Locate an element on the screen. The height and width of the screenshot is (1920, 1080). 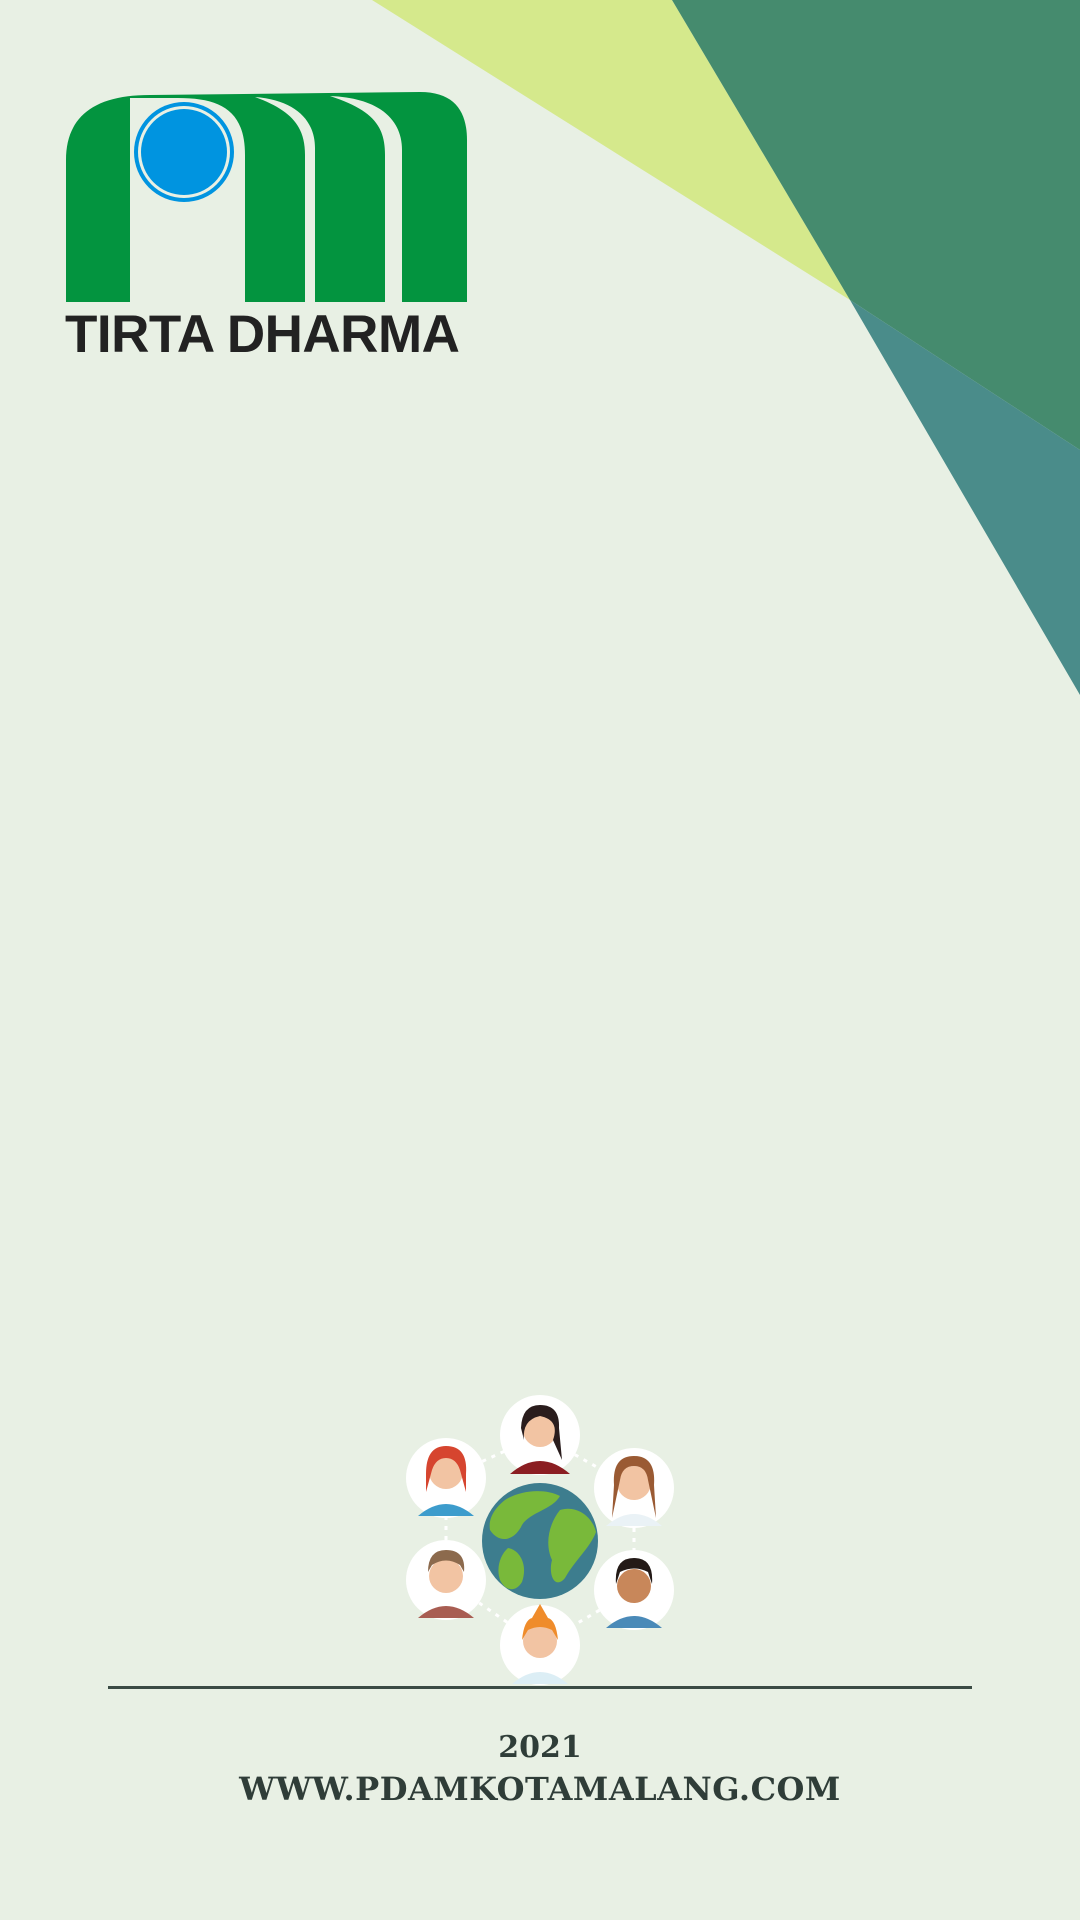
footer-divider is located at coordinates (540, 1687).